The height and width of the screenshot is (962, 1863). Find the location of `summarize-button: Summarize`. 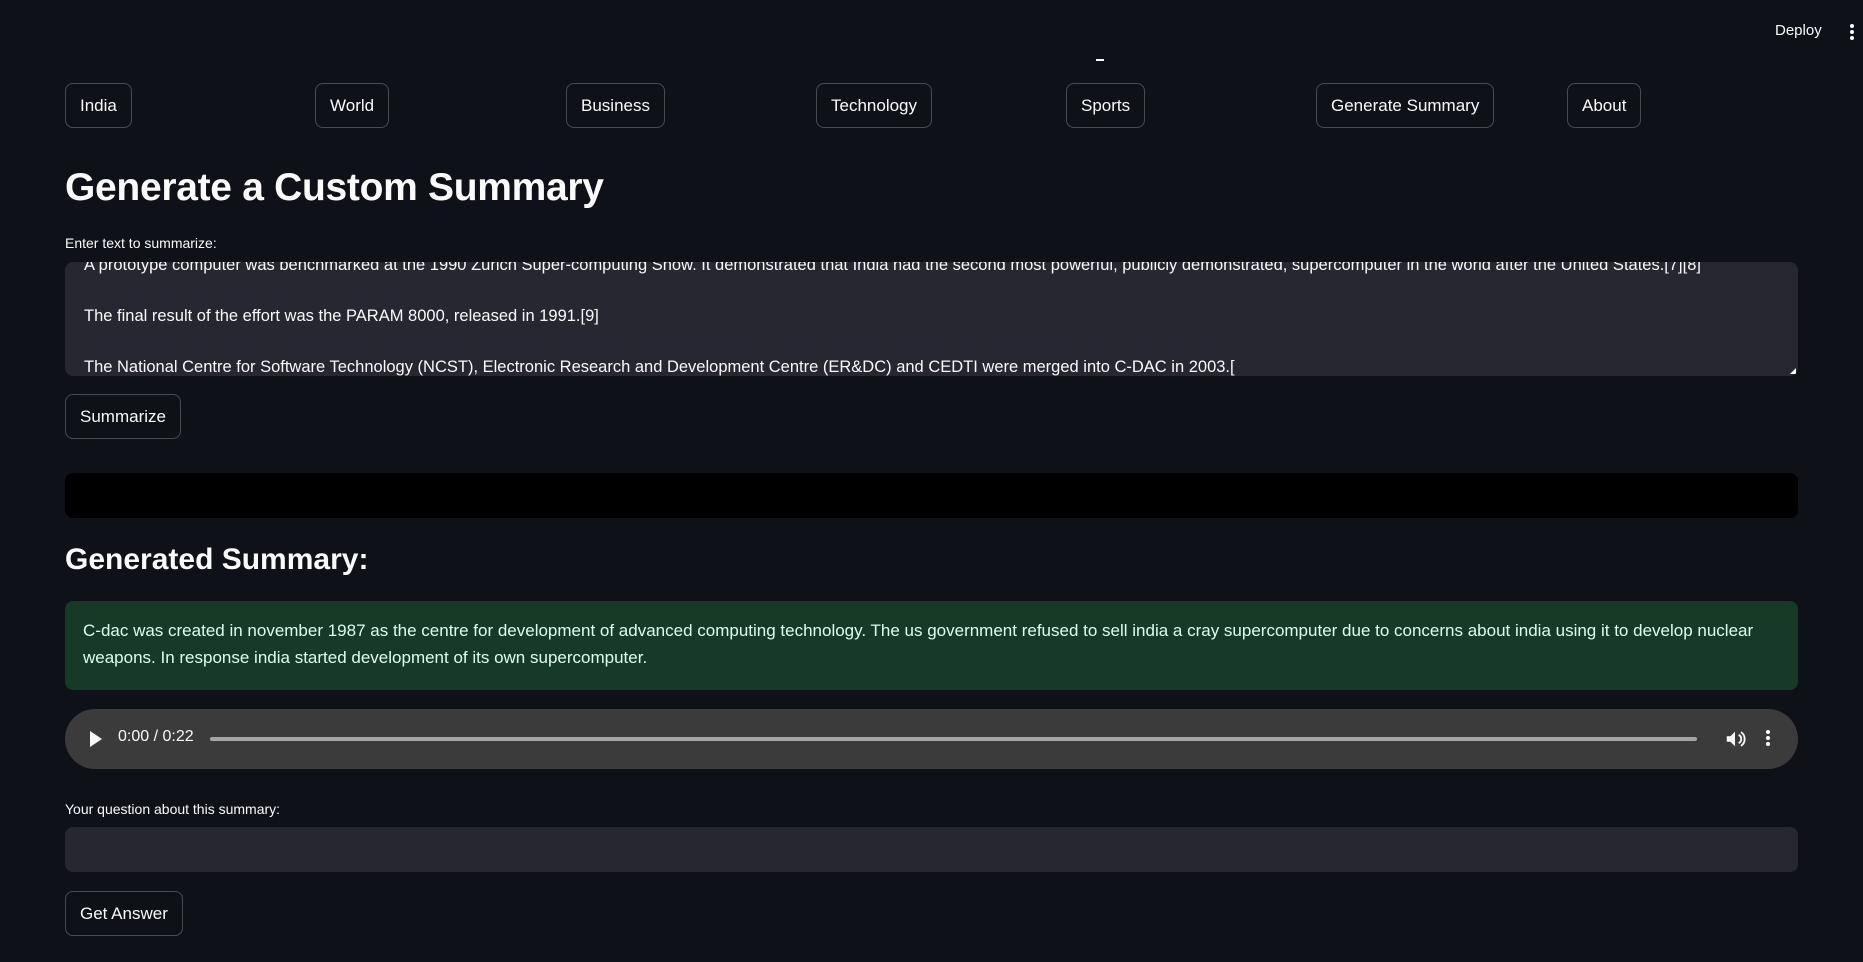

summarize-button: Summarize is located at coordinates (123, 416).